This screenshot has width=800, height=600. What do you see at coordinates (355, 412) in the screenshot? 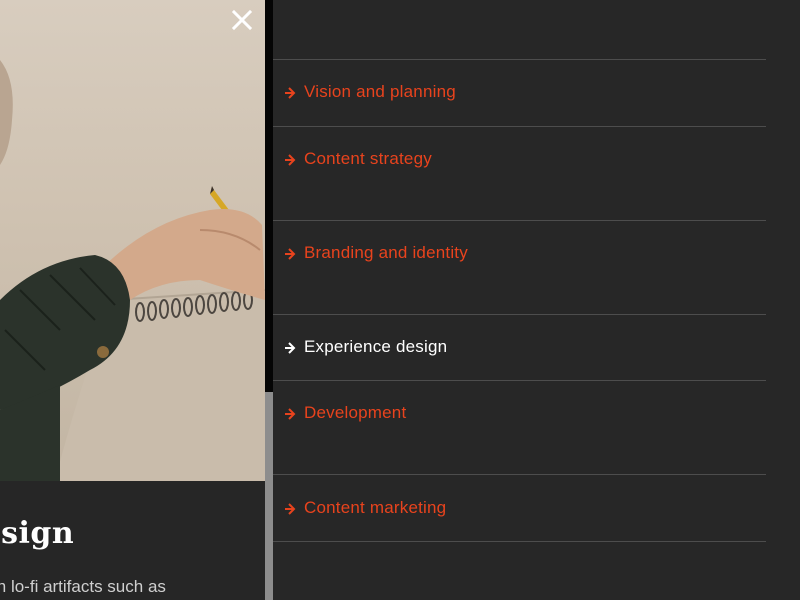
I see `menu-item-label: Development` at bounding box center [355, 412].